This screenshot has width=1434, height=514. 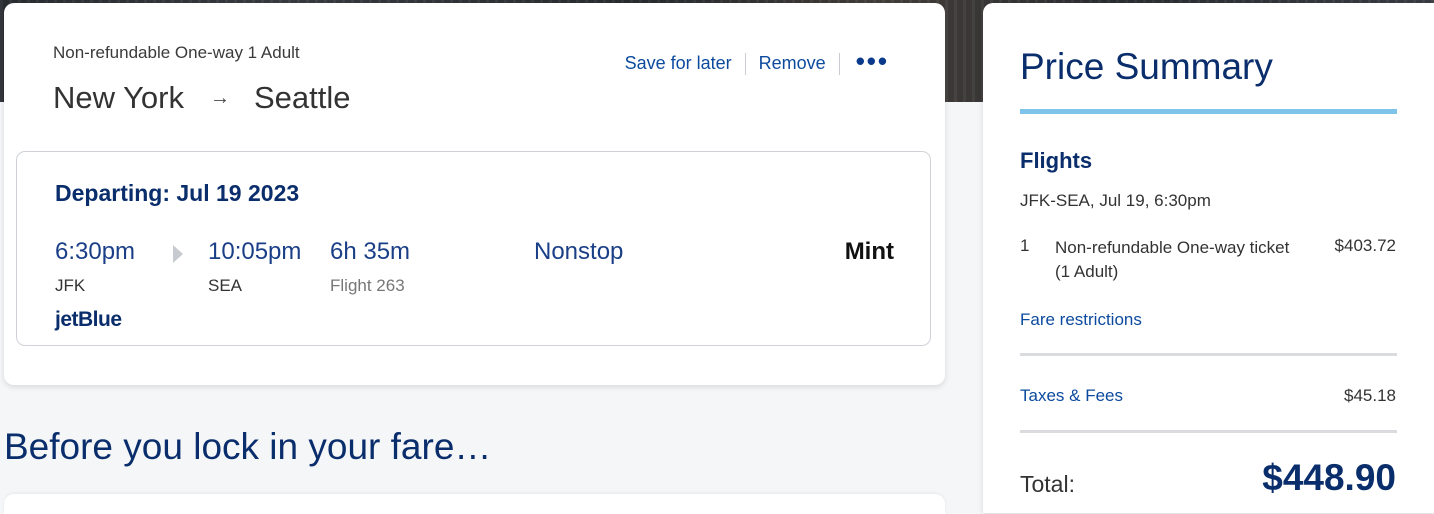 What do you see at coordinates (1172, 259) in the screenshot?
I see `line-item-description: Non-refundable One-way ticket (1 Adult)` at bounding box center [1172, 259].